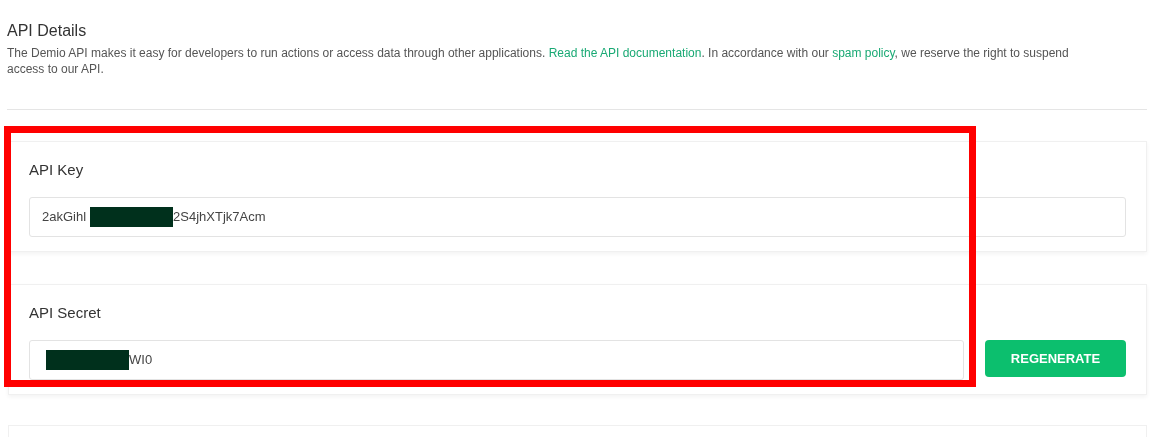 The image size is (1158, 437). What do you see at coordinates (538, 61) in the screenshot?
I see `description-text: The Demio API makes it easy for developers to run actions or access data through other applications. Read the API documentation. In accordance with our spam policy, we reserve the right to suspend access to our API.` at bounding box center [538, 61].